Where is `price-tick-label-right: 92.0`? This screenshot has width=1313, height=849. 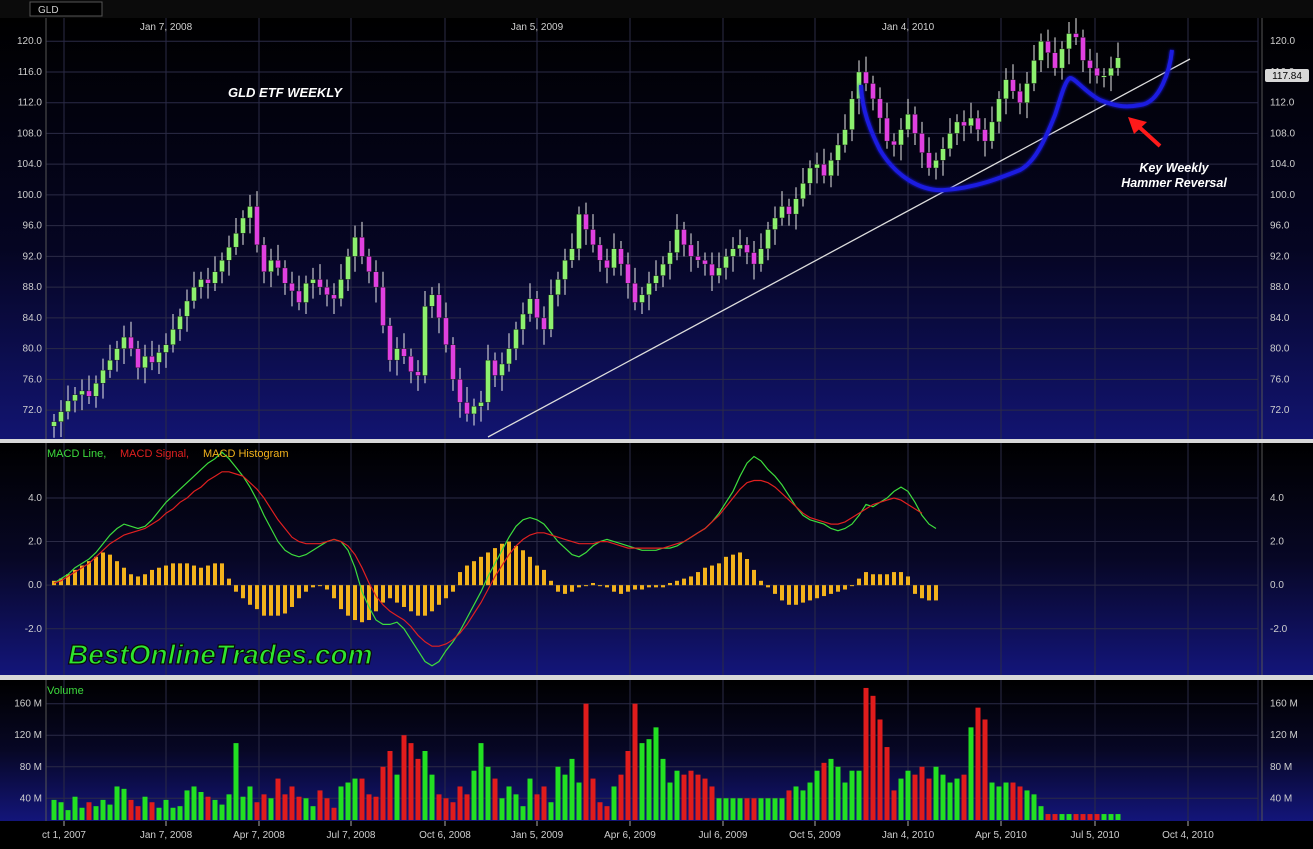 price-tick-label-right: 92.0 is located at coordinates (1280, 256).